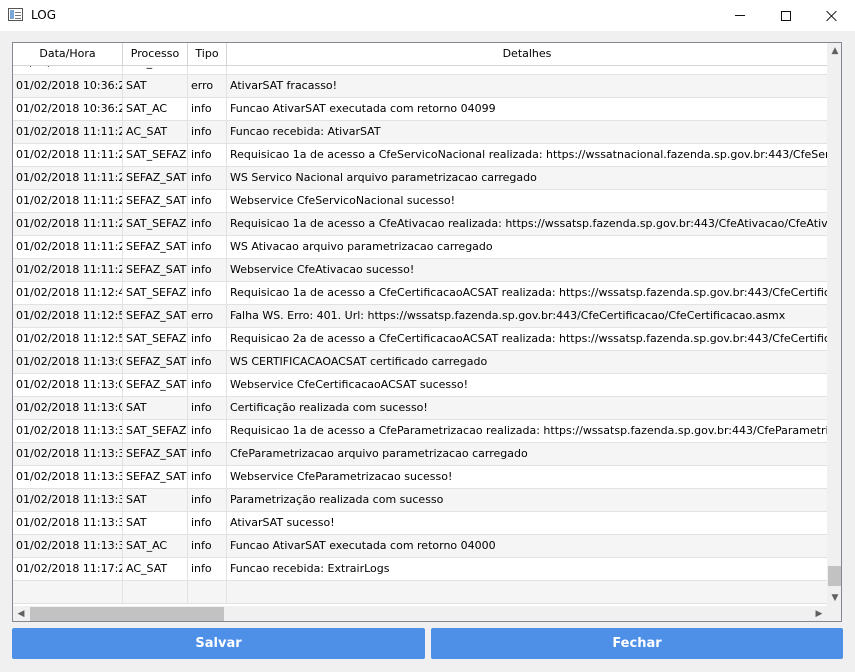  I want to click on column-header-details: Detalhes, so click(527, 54).